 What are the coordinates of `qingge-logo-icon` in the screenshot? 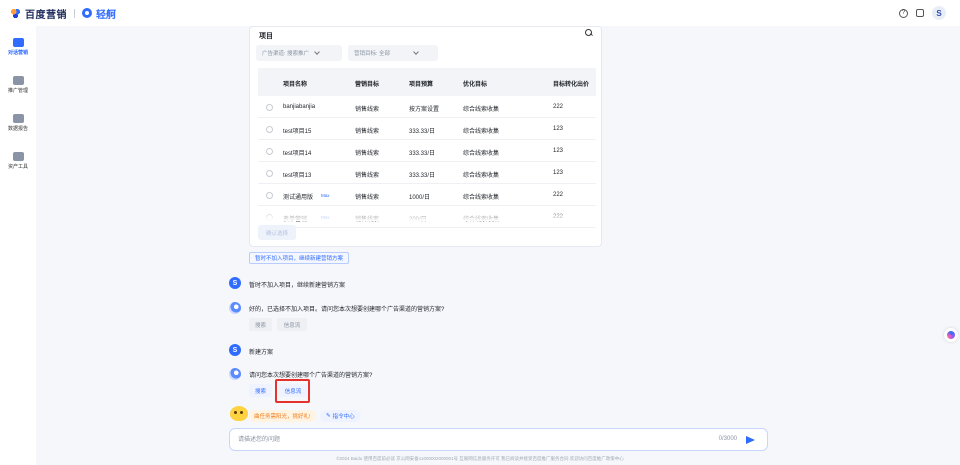 It's located at (87, 13).